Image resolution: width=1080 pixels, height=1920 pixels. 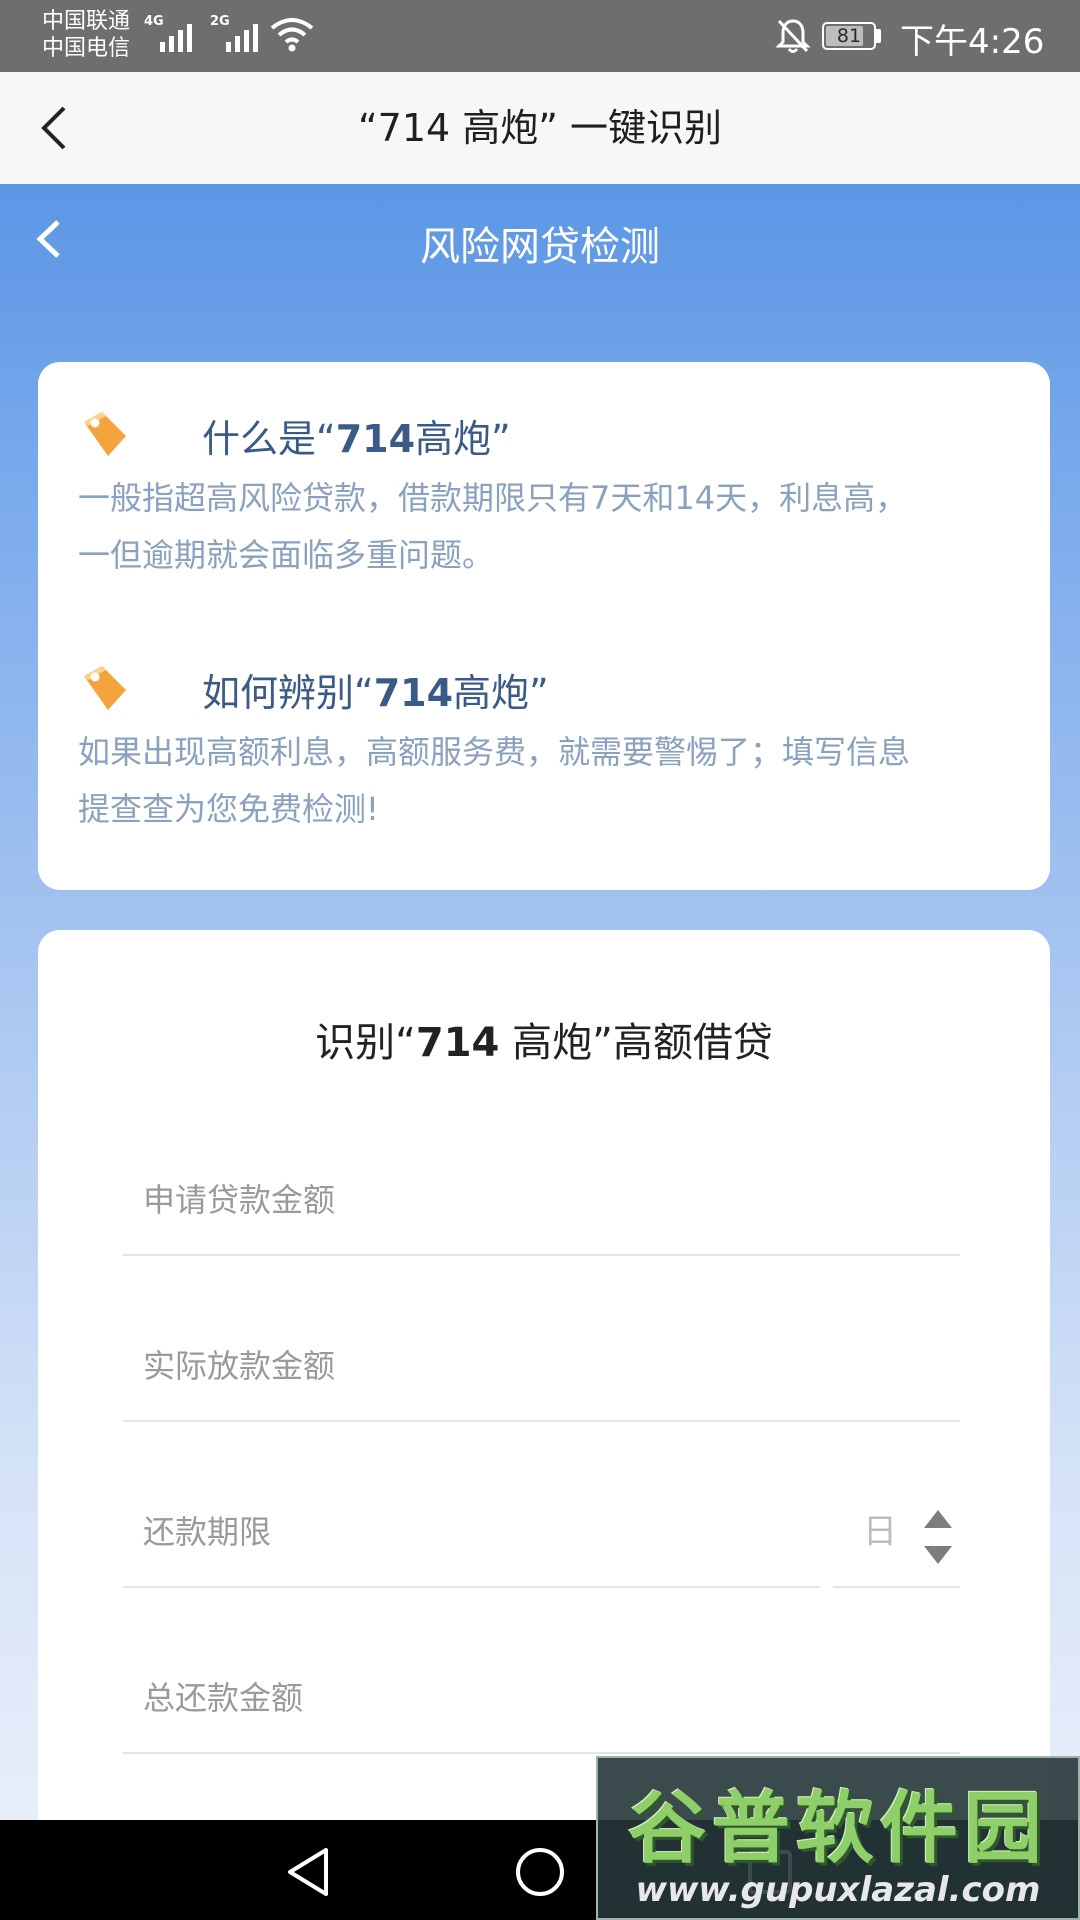 What do you see at coordinates (228, 809) in the screenshot?
I see `info-text-line: 提查查为您免费检测!` at bounding box center [228, 809].